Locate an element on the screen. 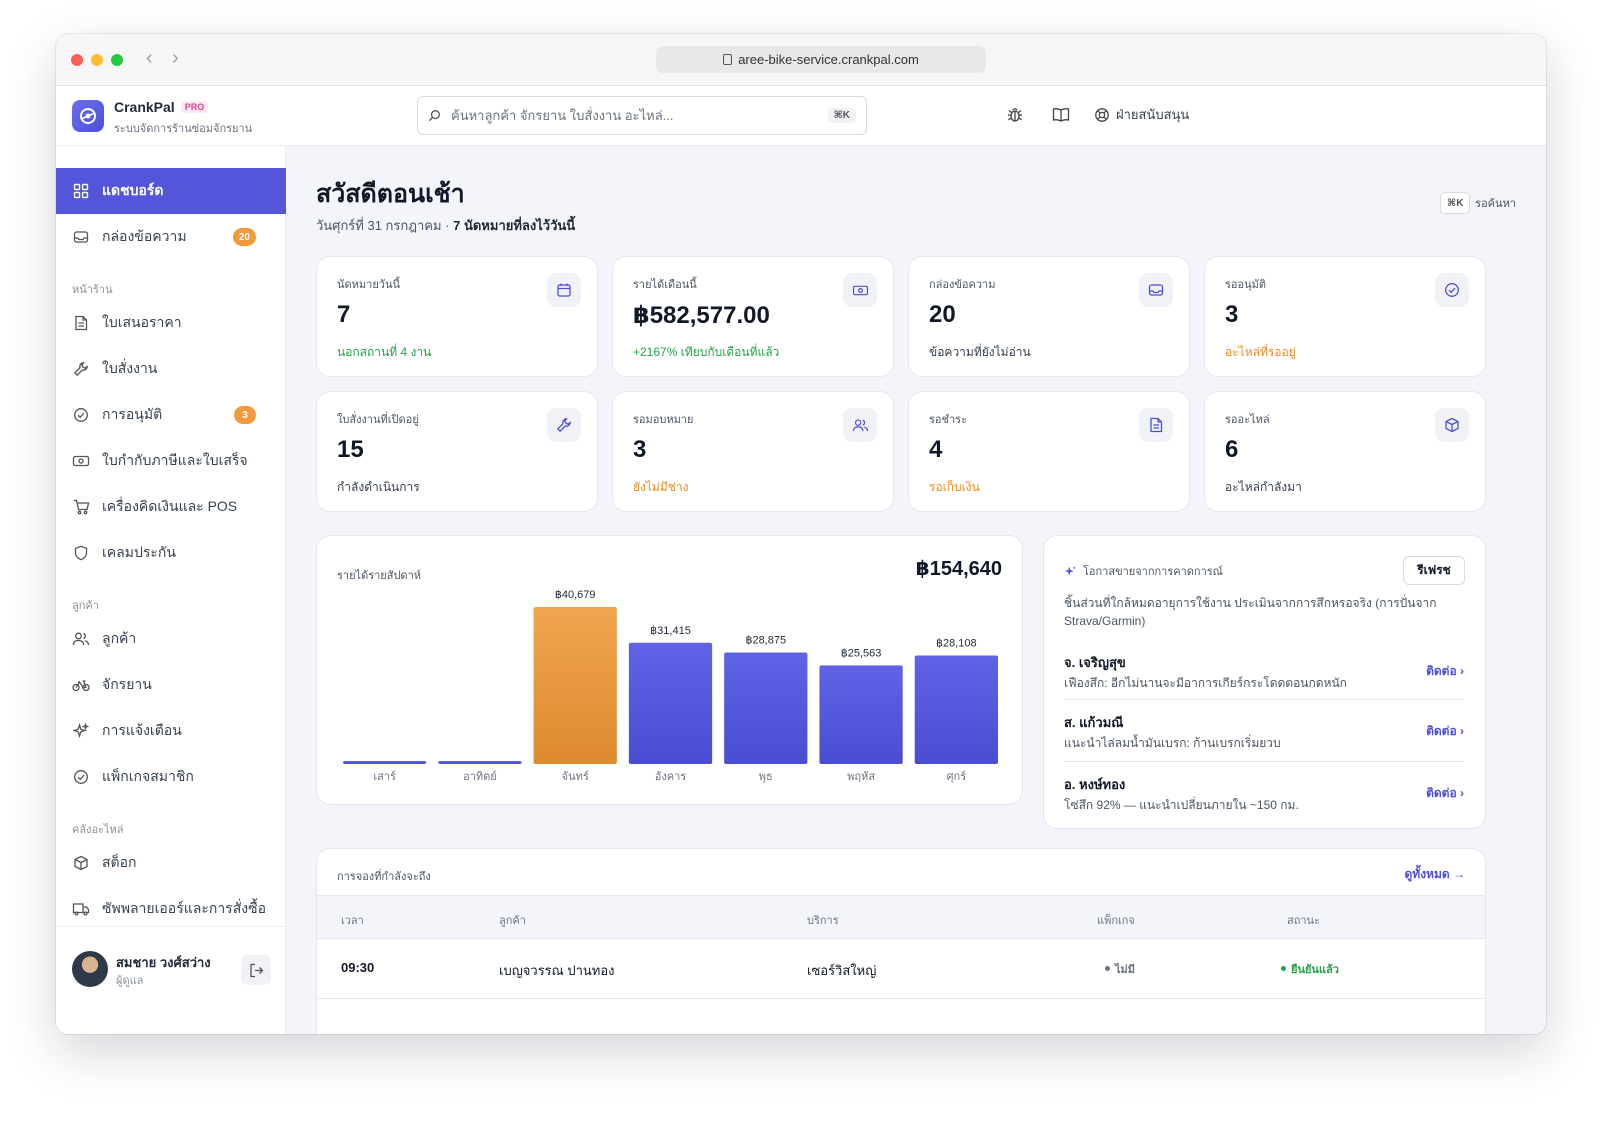 This screenshot has height=1131, width=1600. stat-label: รอมอบหมาย is located at coordinates (663, 420).